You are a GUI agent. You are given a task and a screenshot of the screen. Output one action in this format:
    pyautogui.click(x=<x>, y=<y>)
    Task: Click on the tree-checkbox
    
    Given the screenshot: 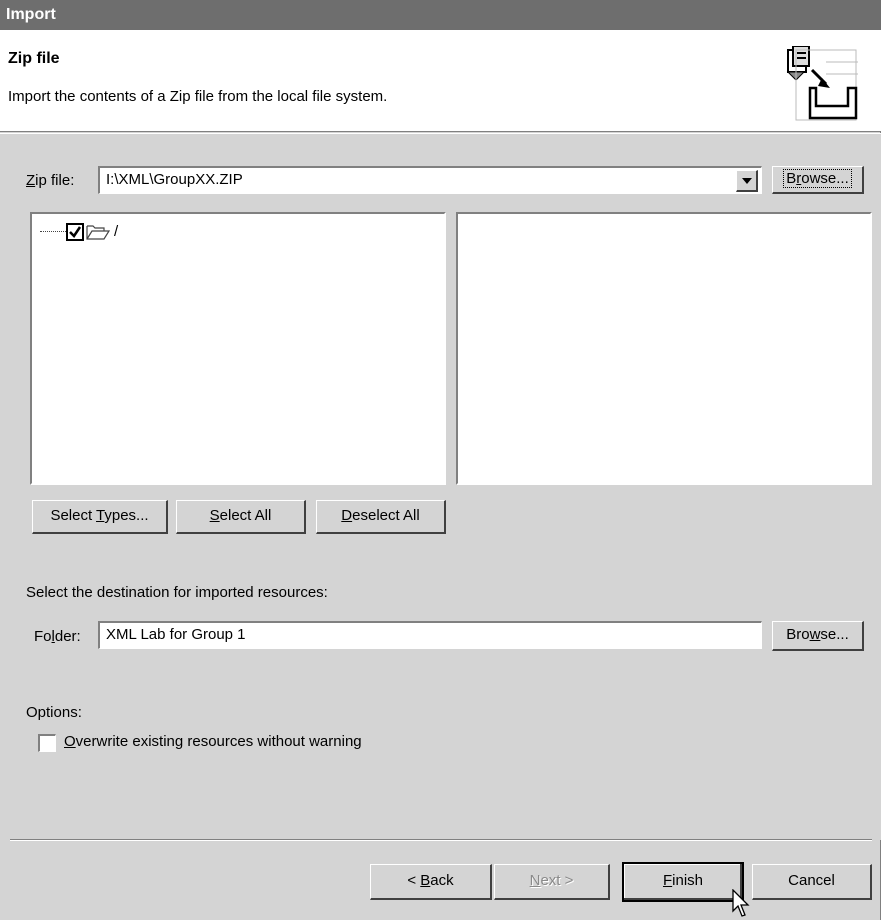 What is the action you would take?
    pyautogui.click(x=75, y=232)
    